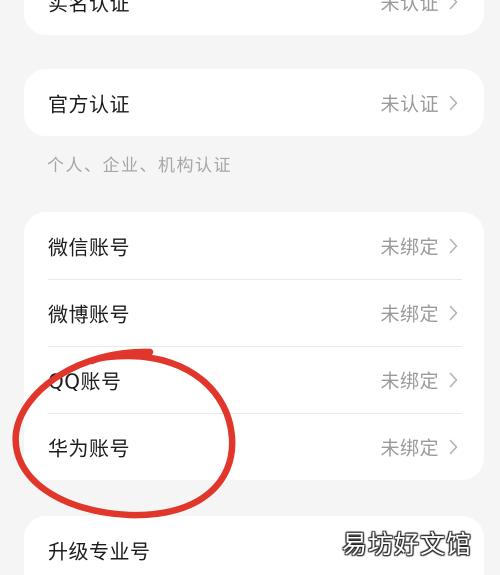 This screenshot has height=575, width=500. Describe the element at coordinates (406, 544) in the screenshot. I see `watermark-text: 易坊好文馆` at that location.